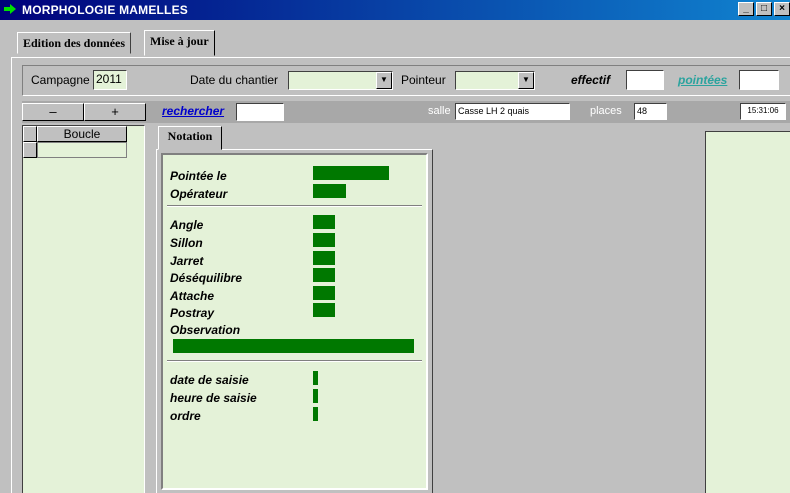 Image resolution: width=790 pixels, height=493 pixels. I want to click on operateur-label: Opérateur, so click(199, 194).